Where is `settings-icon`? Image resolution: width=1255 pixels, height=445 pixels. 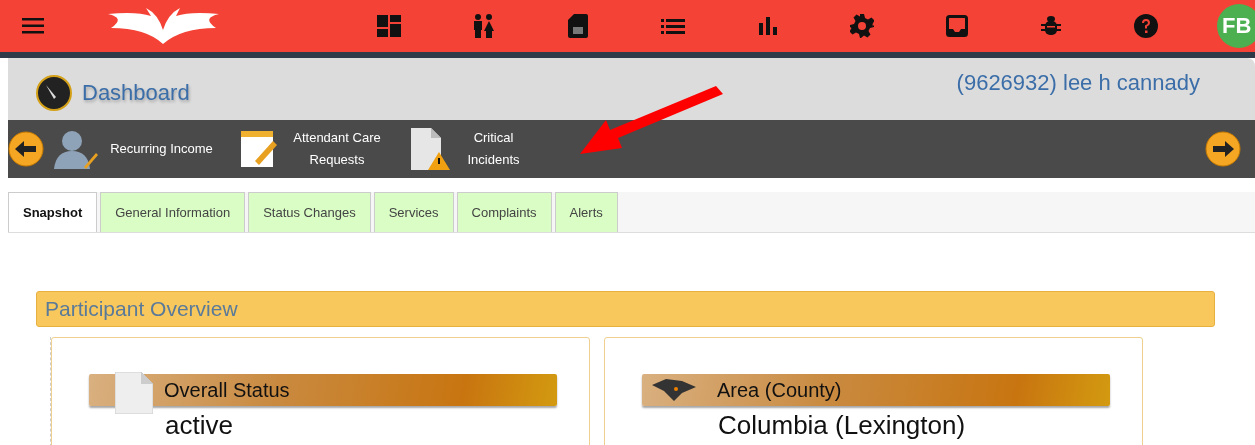
settings-icon is located at coordinates (862, 26).